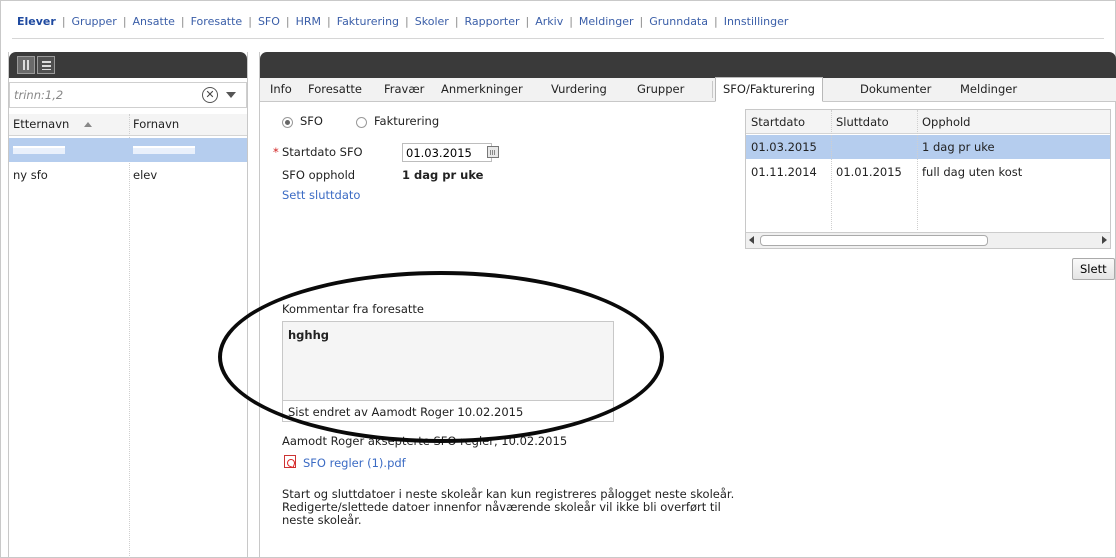  What do you see at coordinates (688, 65) in the screenshot?
I see `detail-panel-header` at bounding box center [688, 65].